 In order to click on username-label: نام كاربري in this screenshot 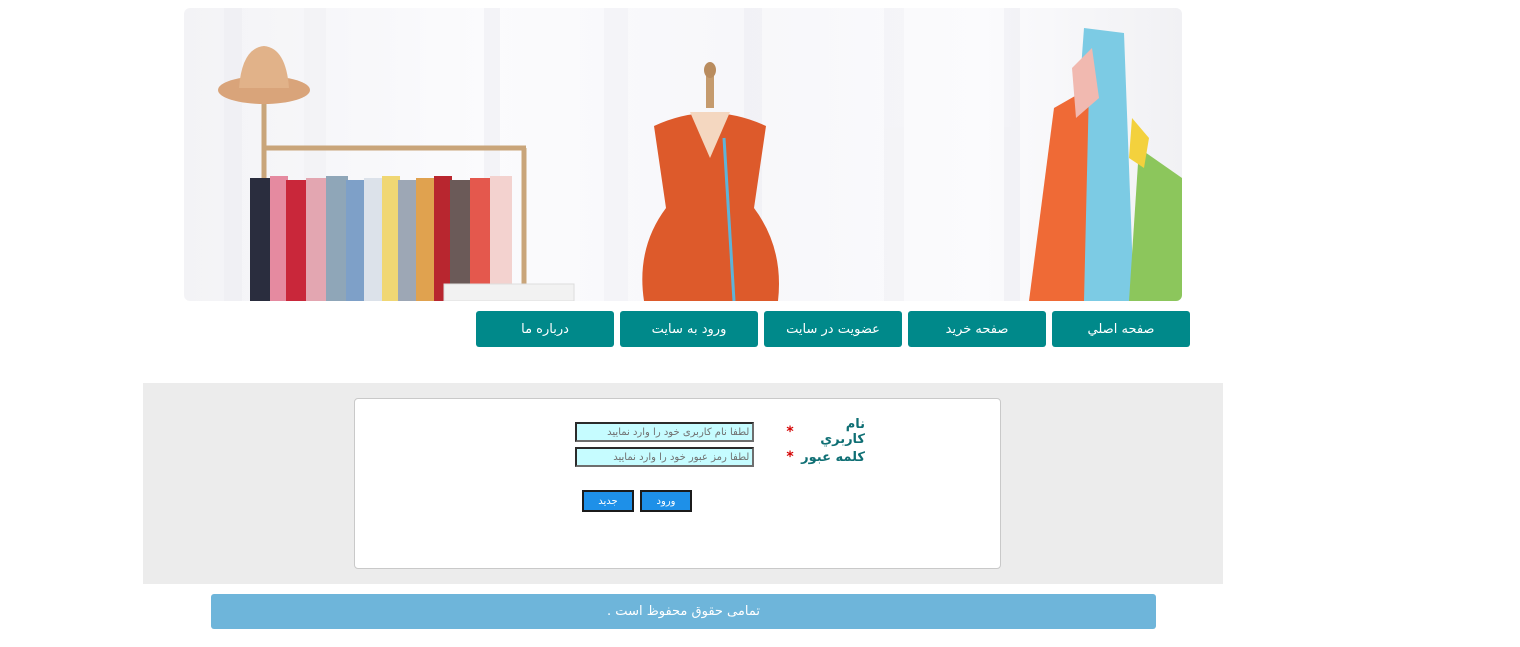, I will do `click(842, 432)`.